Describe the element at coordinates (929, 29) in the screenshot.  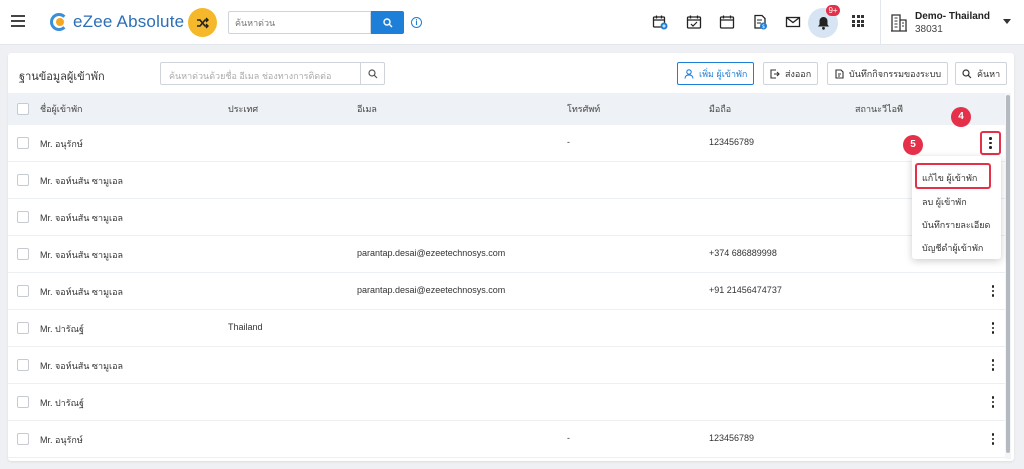
I see `property-code: 38031` at that location.